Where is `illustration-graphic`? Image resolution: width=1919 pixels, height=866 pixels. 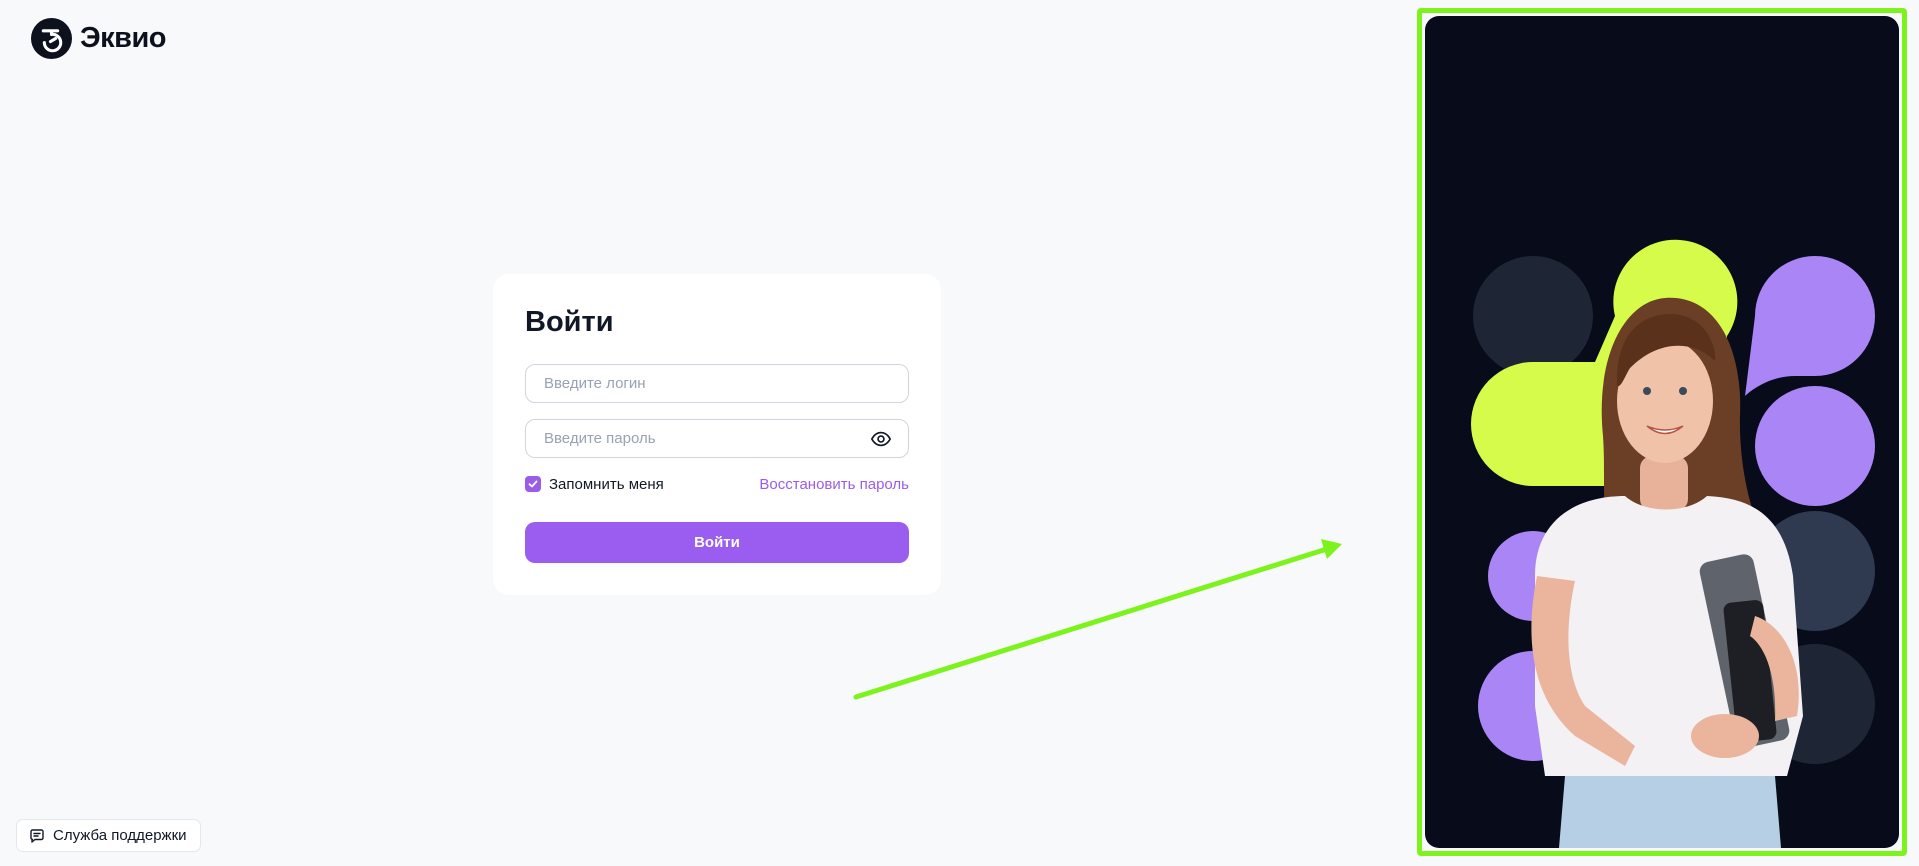 illustration-graphic is located at coordinates (1673, 543).